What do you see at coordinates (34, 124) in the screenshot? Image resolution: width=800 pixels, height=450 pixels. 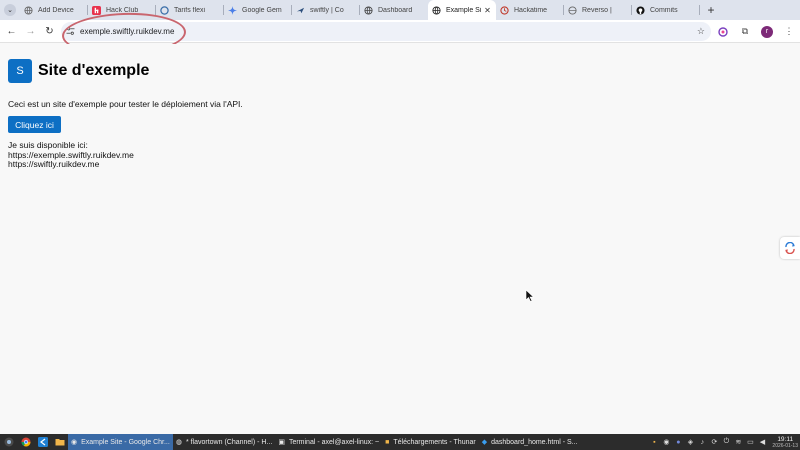 I see `click-here-button: Cliquez ici` at bounding box center [34, 124].